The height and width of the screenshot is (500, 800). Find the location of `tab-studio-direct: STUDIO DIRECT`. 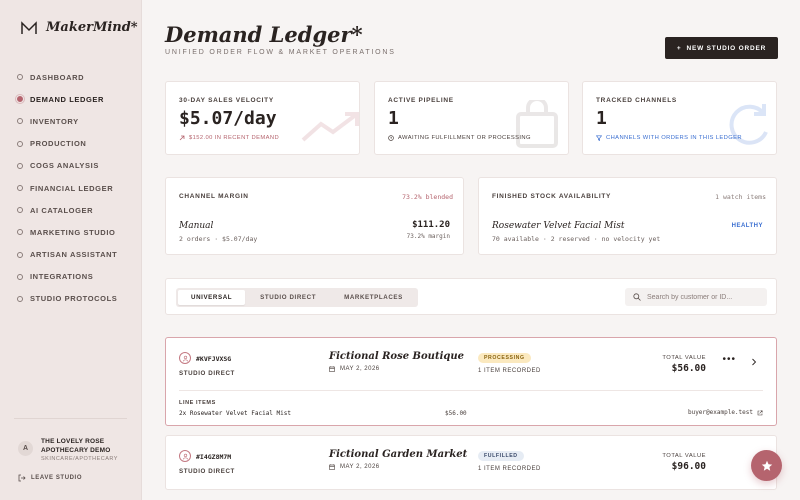

tab-studio-direct: STUDIO DIRECT is located at coordinates (288, 297).